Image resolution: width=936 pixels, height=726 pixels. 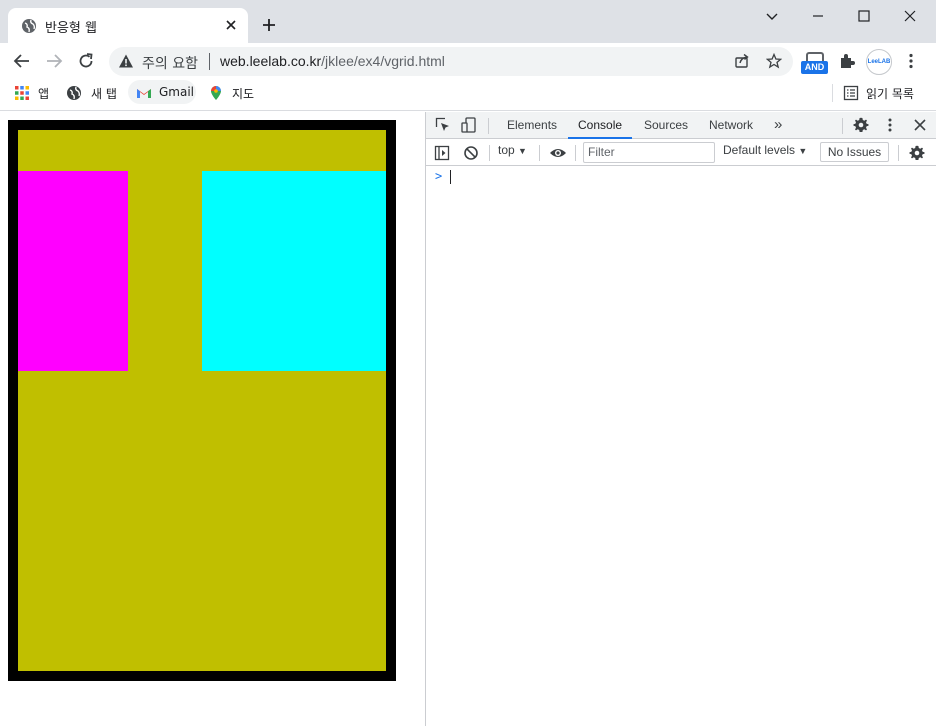 I want to click on url-path: /jklee/ex4/vgrid.html, so click(x=383, y=61).